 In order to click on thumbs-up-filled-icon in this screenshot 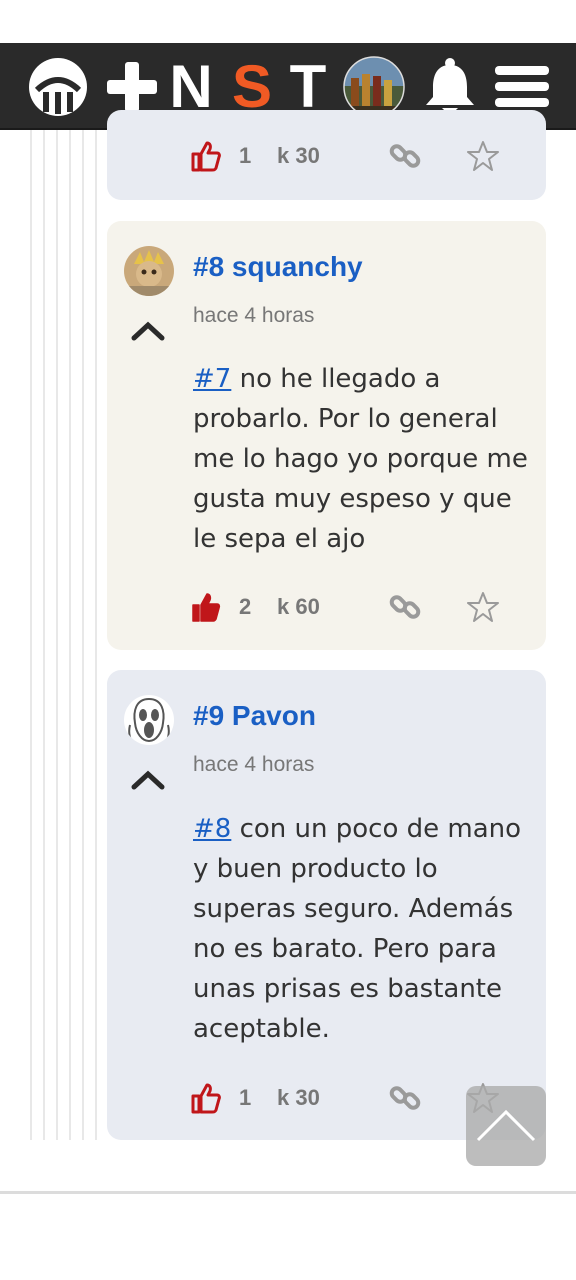, I will do `click(206, 607)`.